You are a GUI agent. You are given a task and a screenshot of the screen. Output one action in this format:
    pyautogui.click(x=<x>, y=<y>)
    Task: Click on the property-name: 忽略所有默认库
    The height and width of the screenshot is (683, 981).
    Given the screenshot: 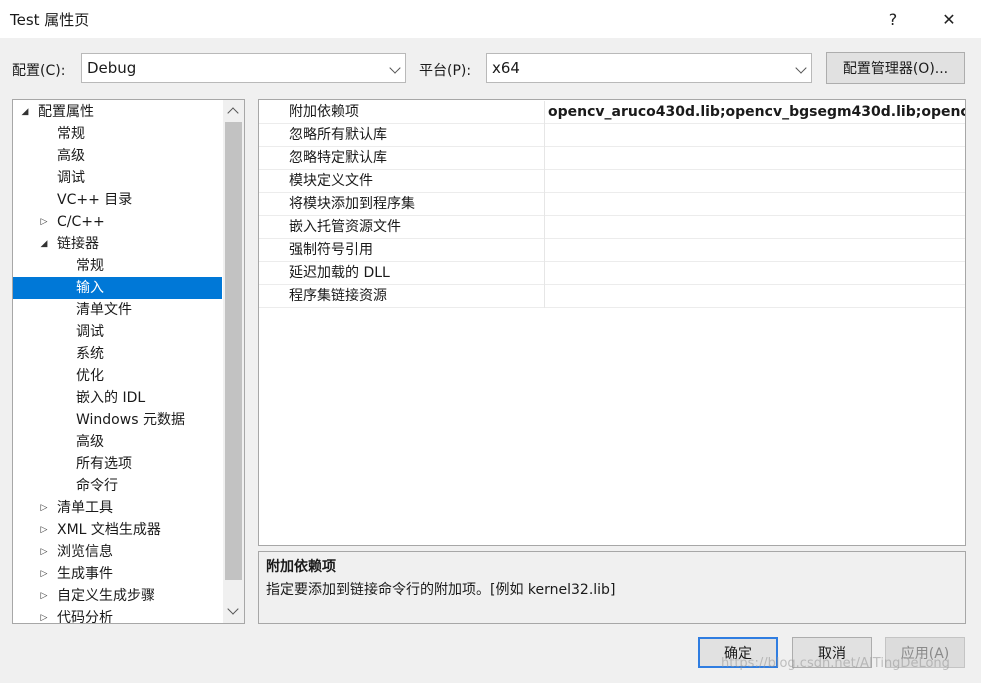 What is the action you would take?
    pyautogui.click(x=338, y=135)
    